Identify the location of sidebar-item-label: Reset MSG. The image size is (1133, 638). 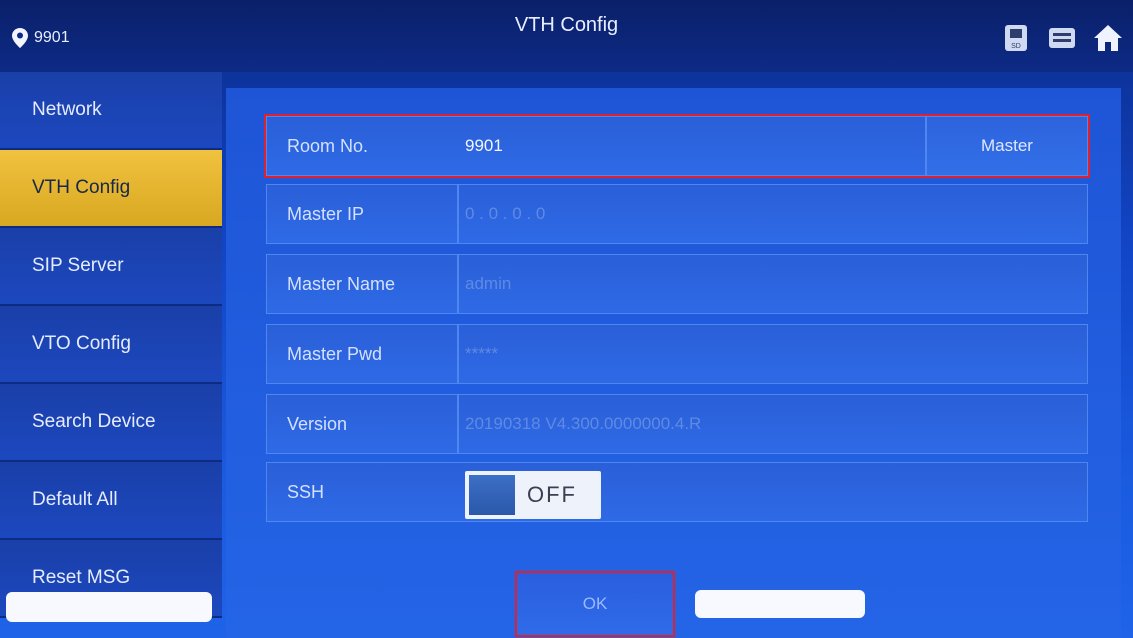
(81, 577).